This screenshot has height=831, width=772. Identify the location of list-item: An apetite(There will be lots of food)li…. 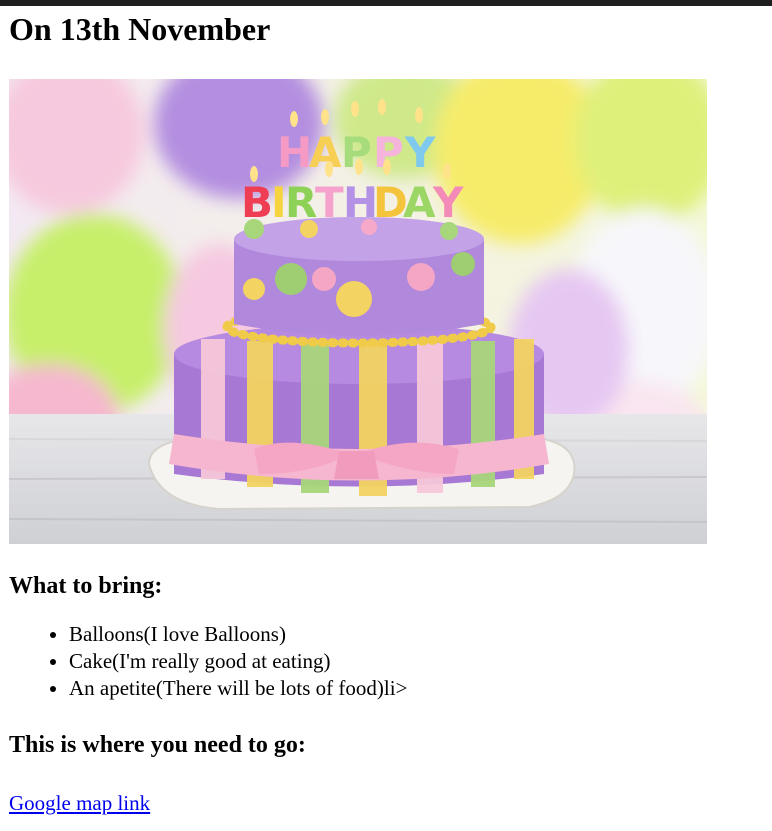
(416, 688).